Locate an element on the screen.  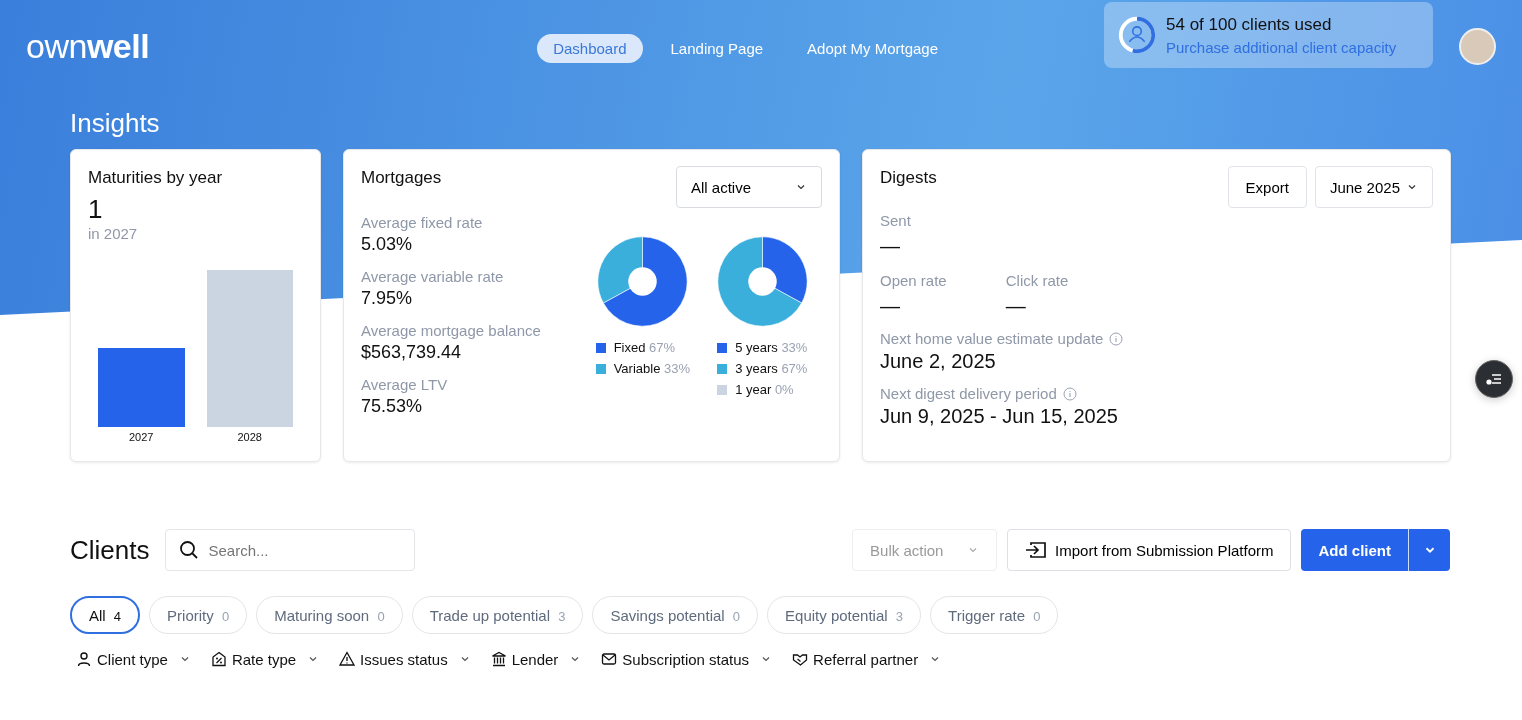
filter-tab: Trade up potential 3 is located at coordinates (497, 615).